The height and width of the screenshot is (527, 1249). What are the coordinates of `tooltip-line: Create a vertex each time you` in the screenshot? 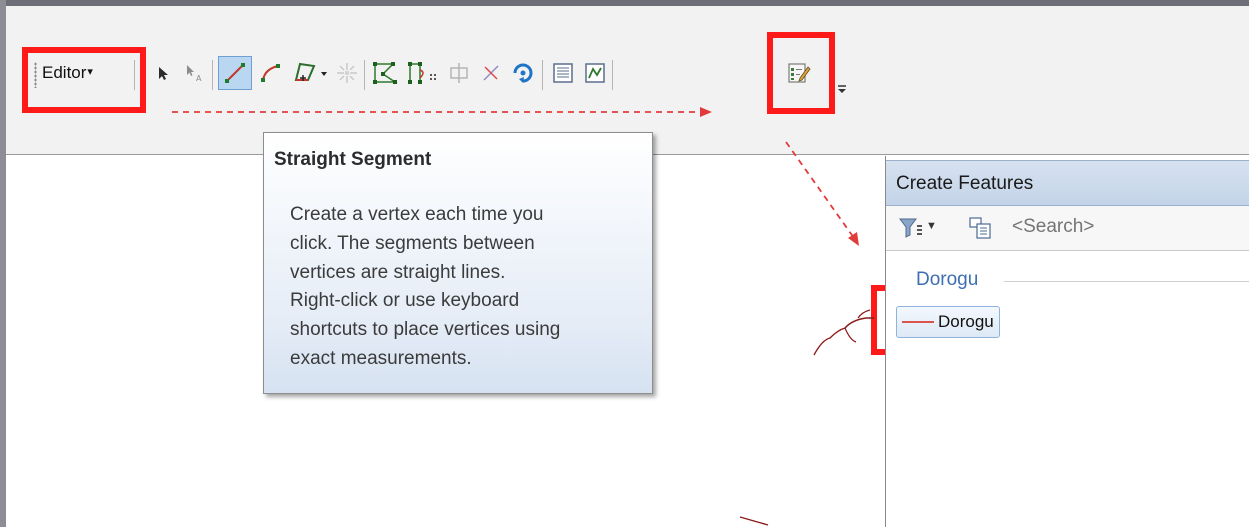 It's located at (417, 214).